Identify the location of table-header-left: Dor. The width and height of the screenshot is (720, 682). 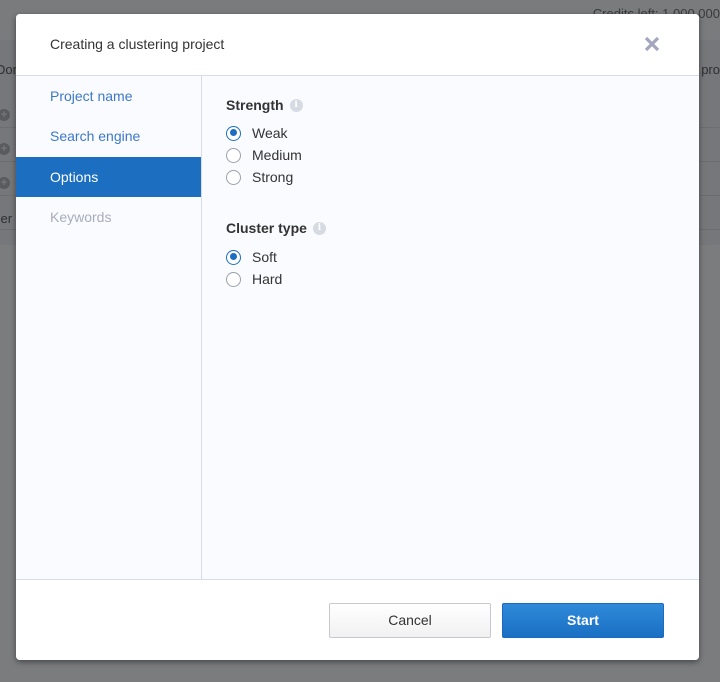
(8, 69).